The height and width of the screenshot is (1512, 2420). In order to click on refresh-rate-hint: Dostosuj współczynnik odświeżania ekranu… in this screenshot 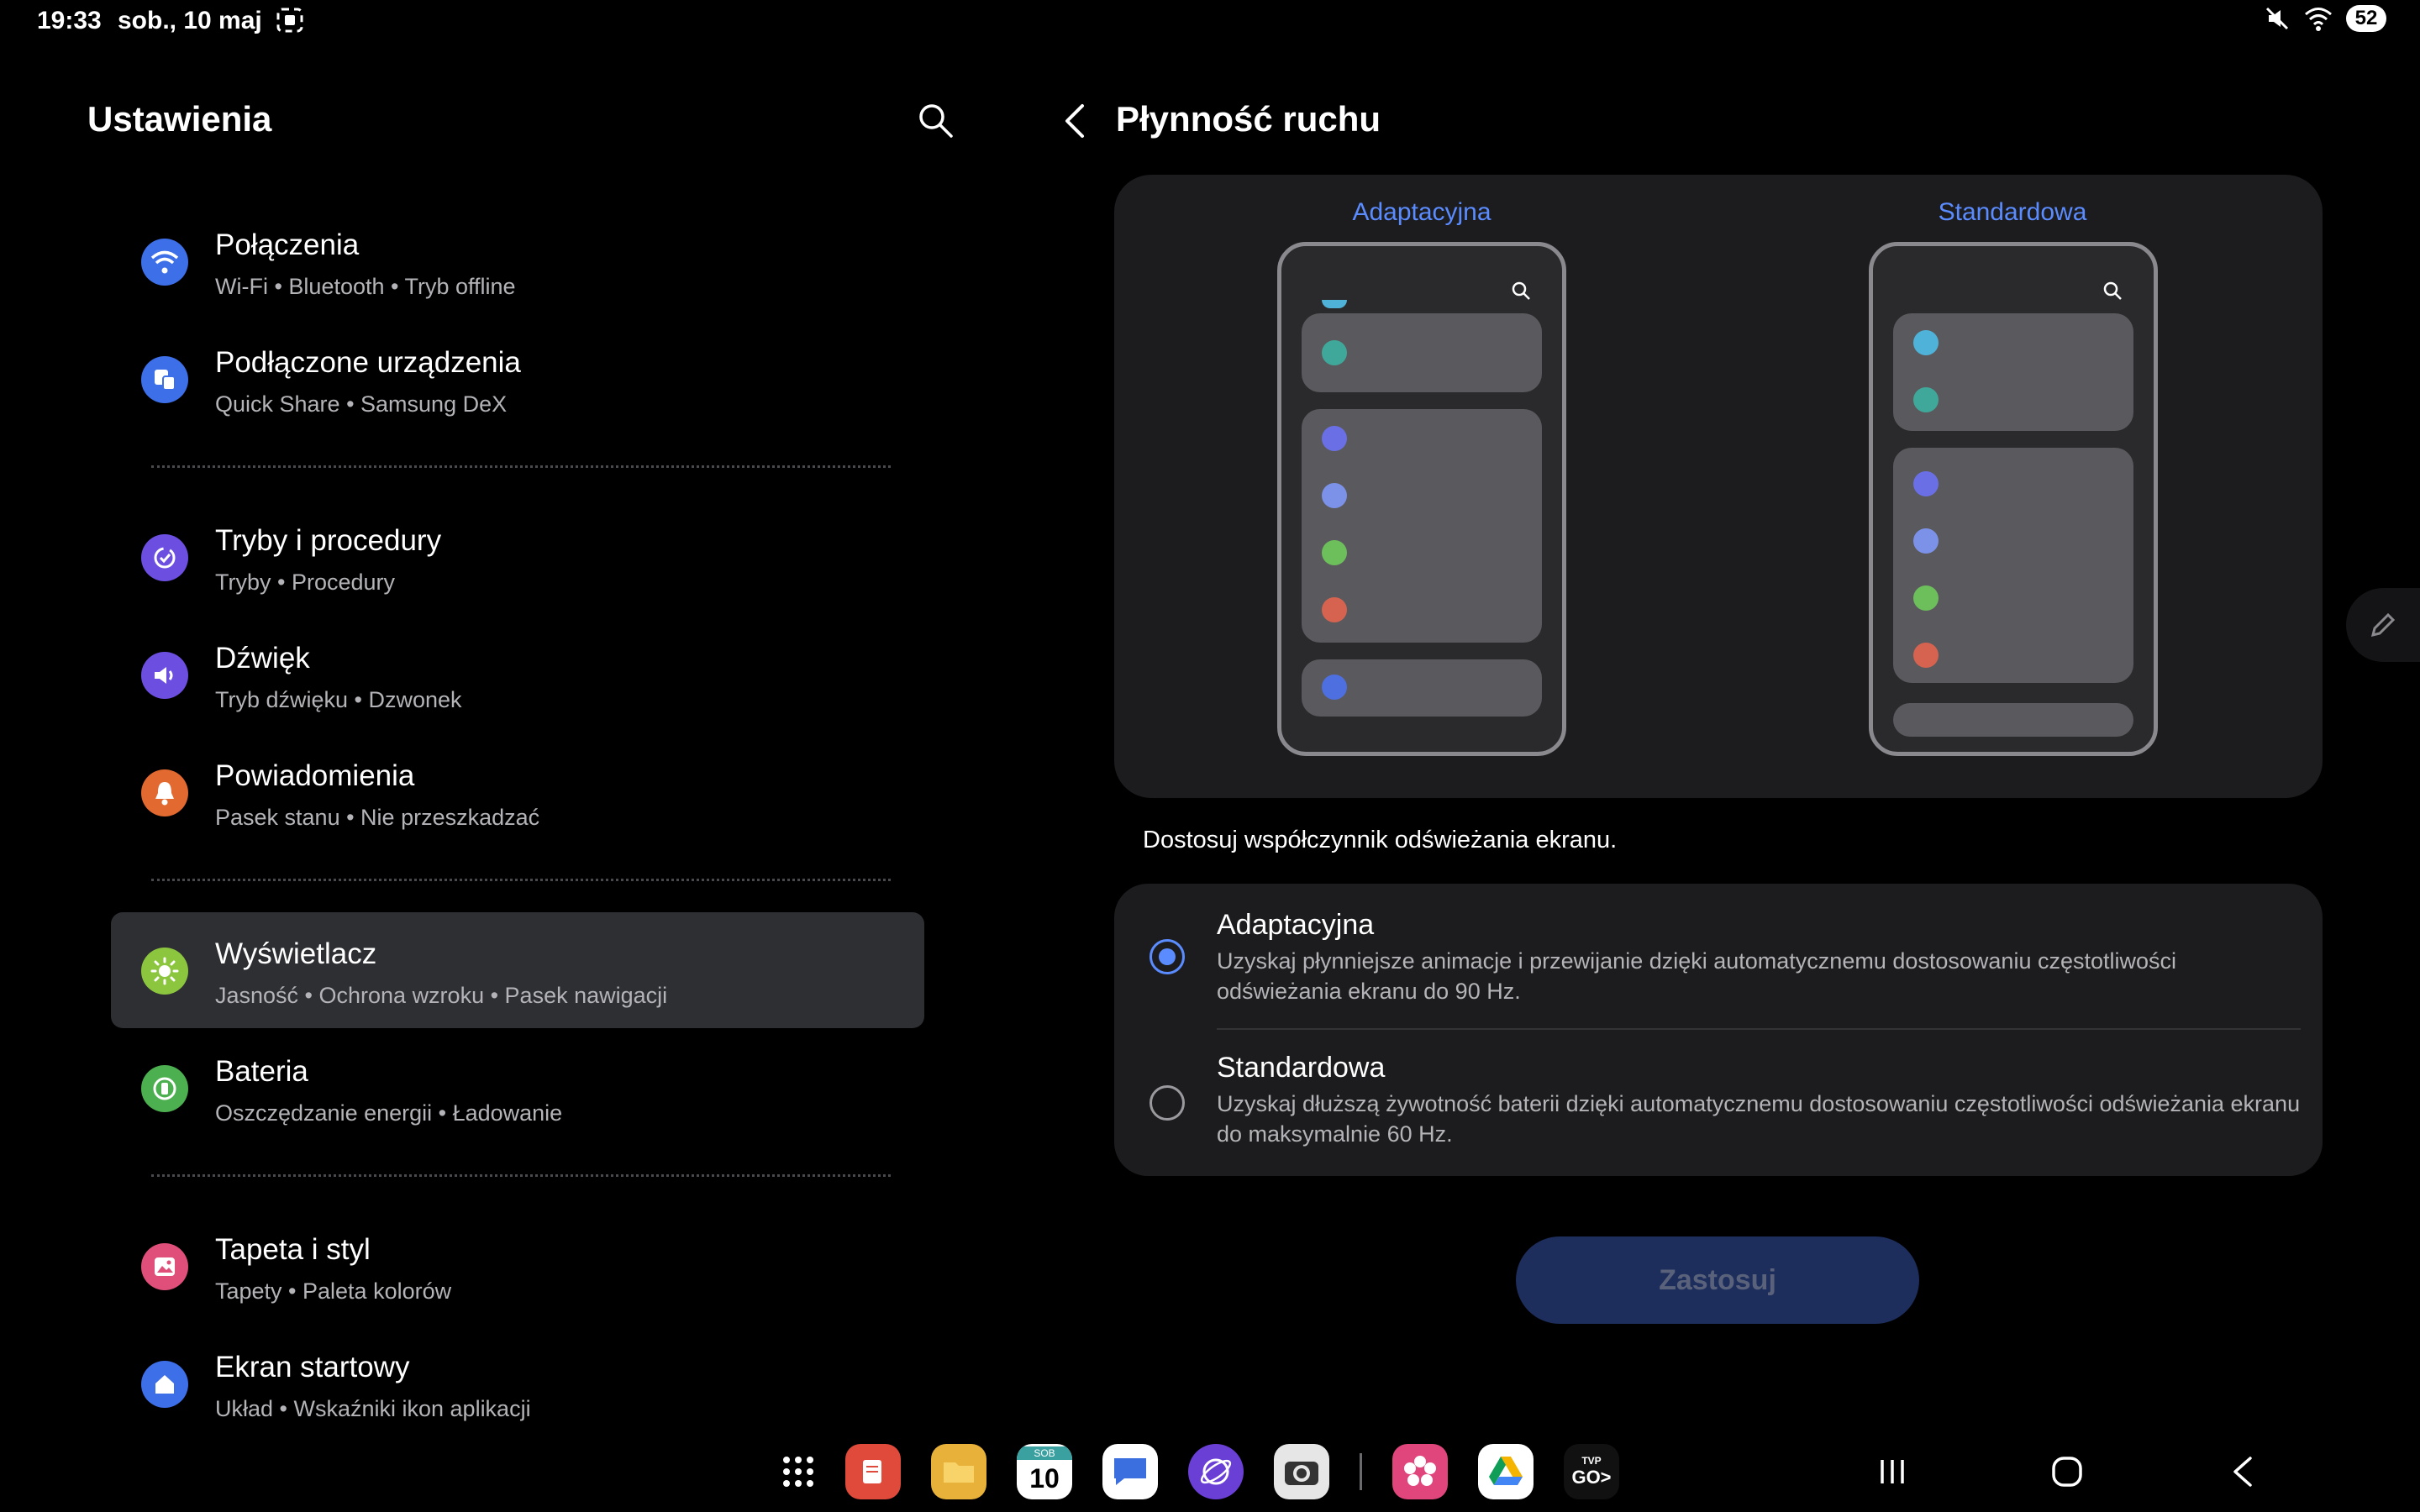, I will do `click(1380, 840)`.